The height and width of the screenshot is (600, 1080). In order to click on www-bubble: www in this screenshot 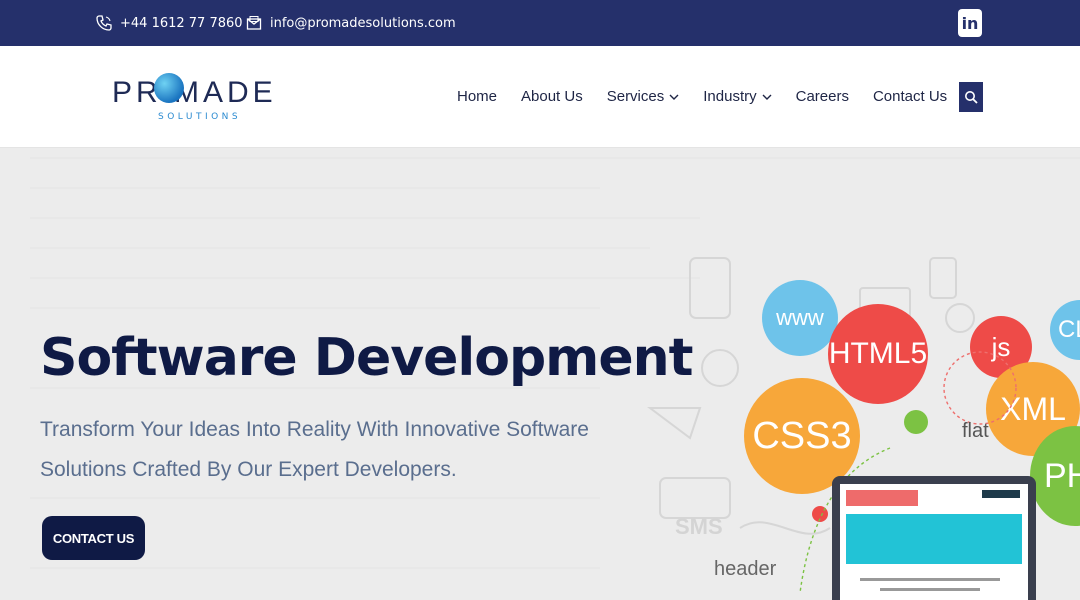, I will do `click(800, 318)`.